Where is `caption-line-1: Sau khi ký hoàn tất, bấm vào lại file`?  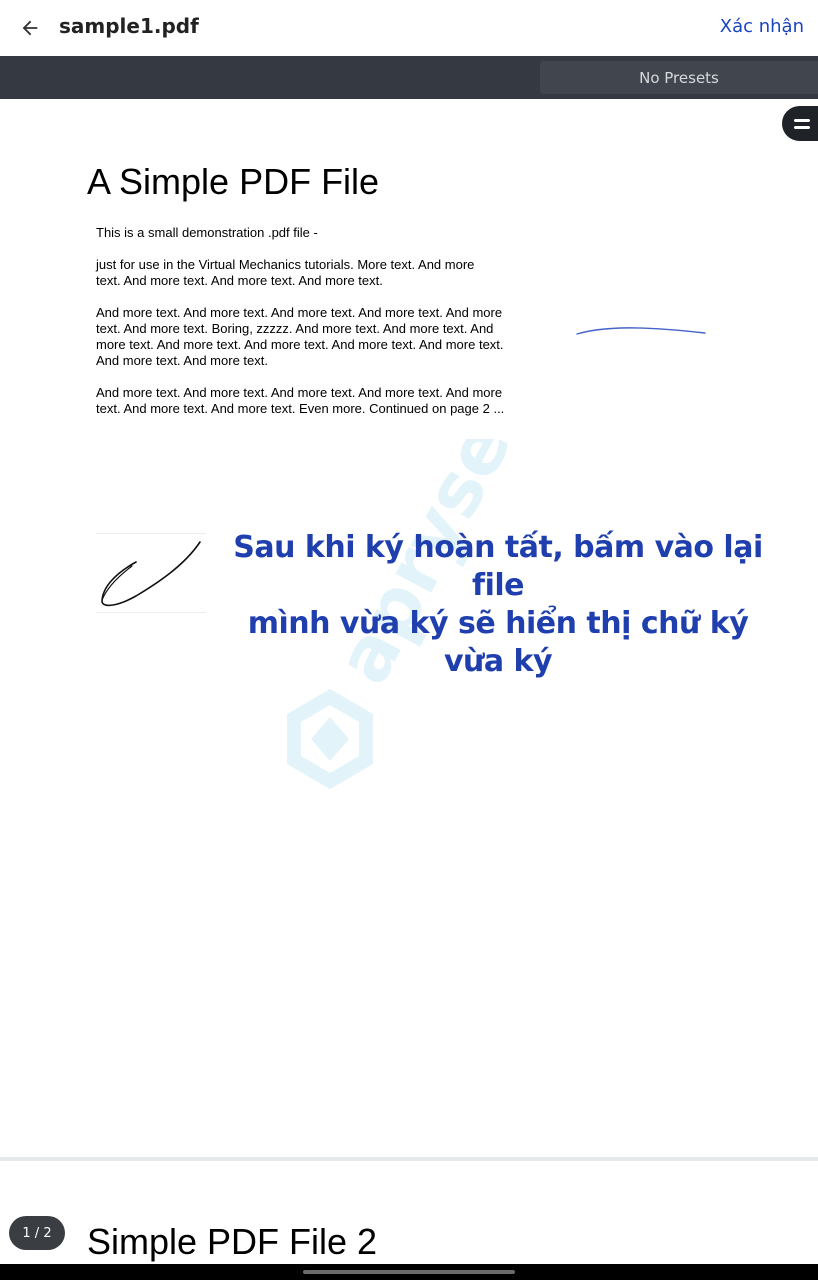 caption-line-1: Sau khi ký hoàn tất, bấm vào lại file is located at coordinates (498, 566).